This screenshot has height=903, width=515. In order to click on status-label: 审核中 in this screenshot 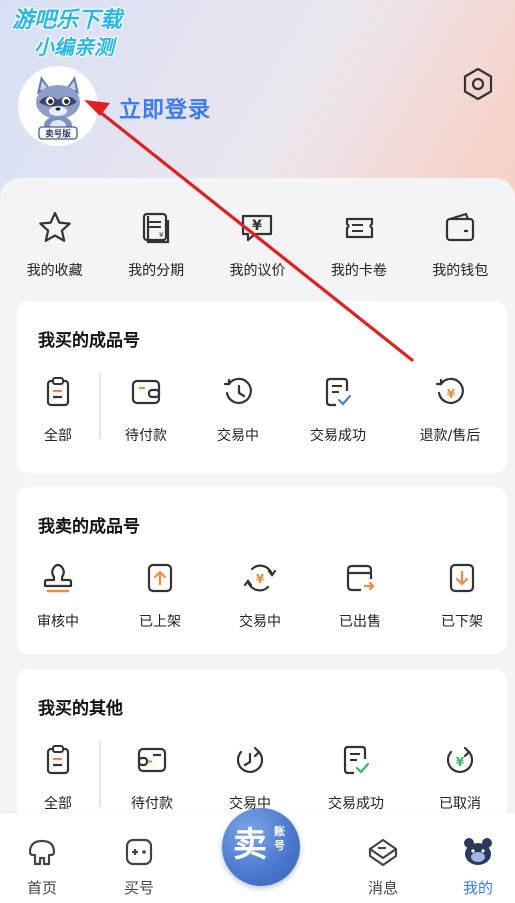, I will do `click(58, 622)`.